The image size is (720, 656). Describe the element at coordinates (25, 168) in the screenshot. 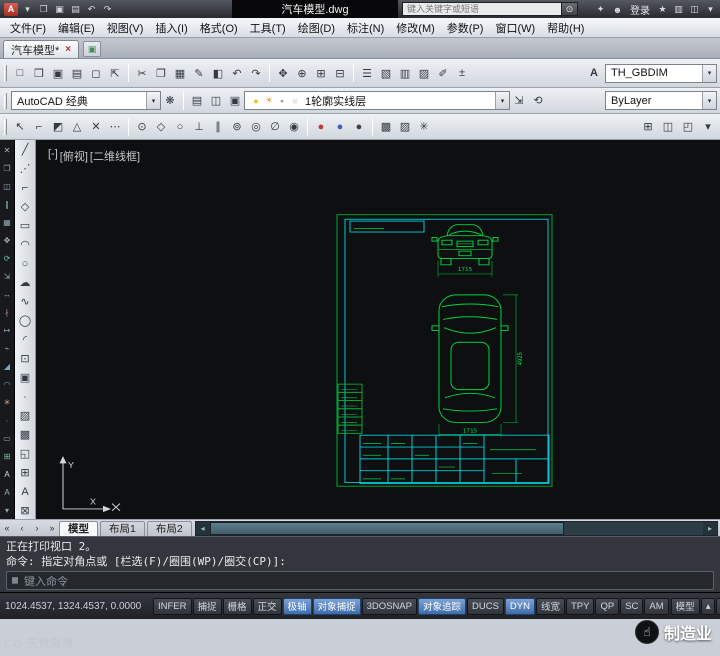

I see `construction-line-tool: ⋰` at that location.